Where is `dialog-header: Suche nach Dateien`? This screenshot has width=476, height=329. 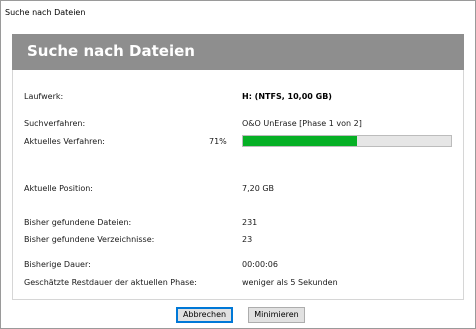
dialog-header: Suche nach Dateien is located at coordinates (238, 52).